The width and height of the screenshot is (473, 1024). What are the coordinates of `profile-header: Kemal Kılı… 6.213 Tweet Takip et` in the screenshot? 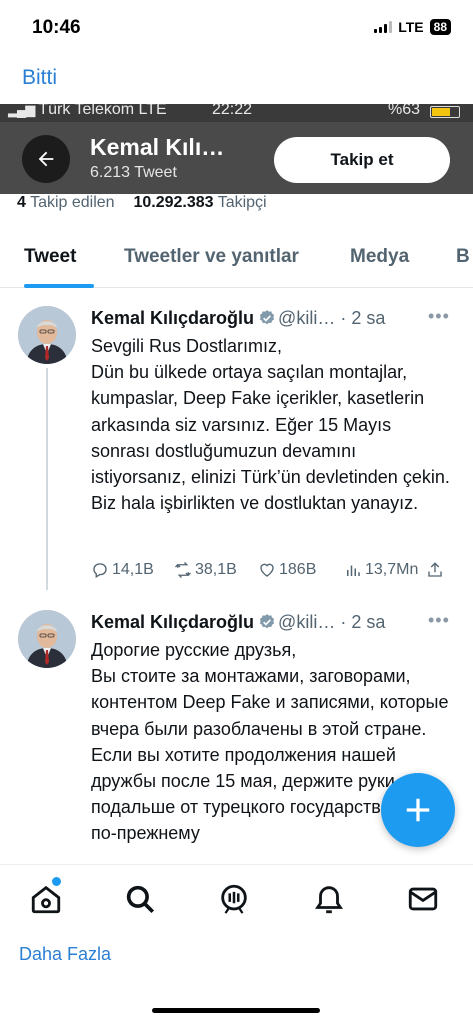 It's located at (236, 158).